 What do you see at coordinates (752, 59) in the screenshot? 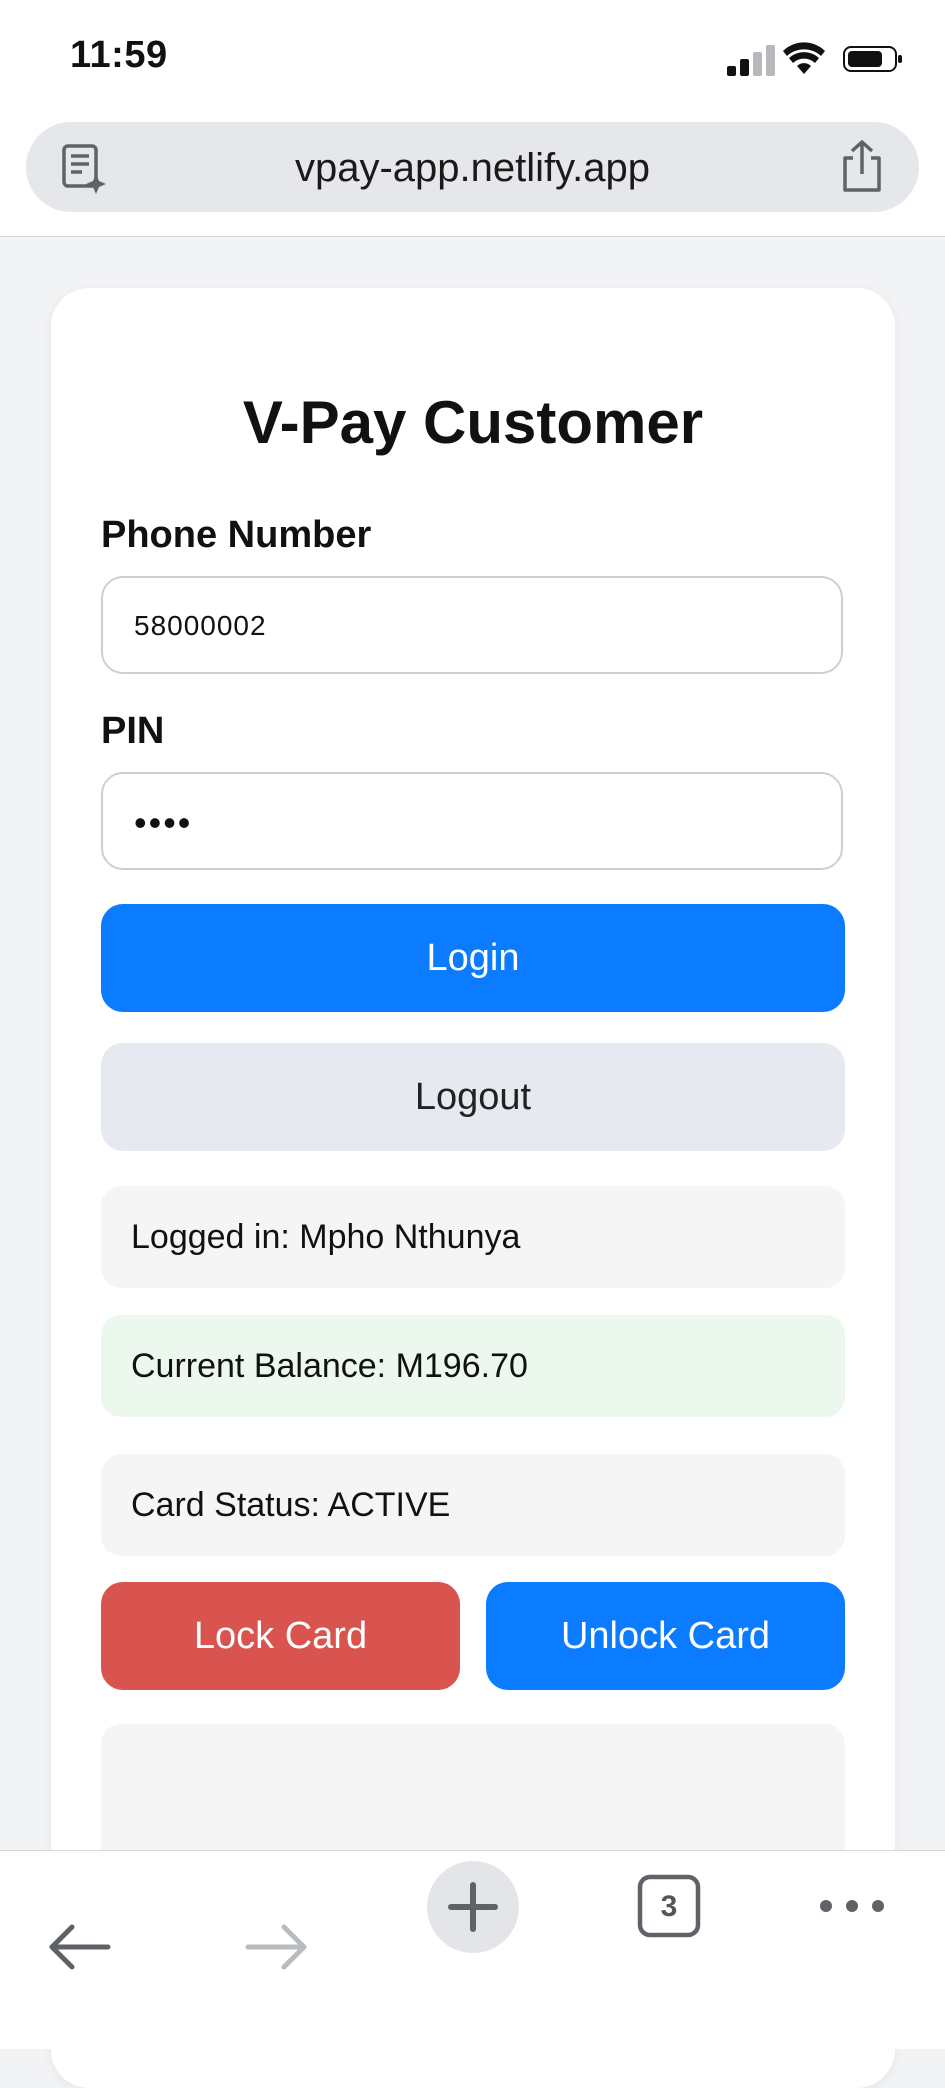
I see `cellular-signal-icon` at bounding box center [752, 59].